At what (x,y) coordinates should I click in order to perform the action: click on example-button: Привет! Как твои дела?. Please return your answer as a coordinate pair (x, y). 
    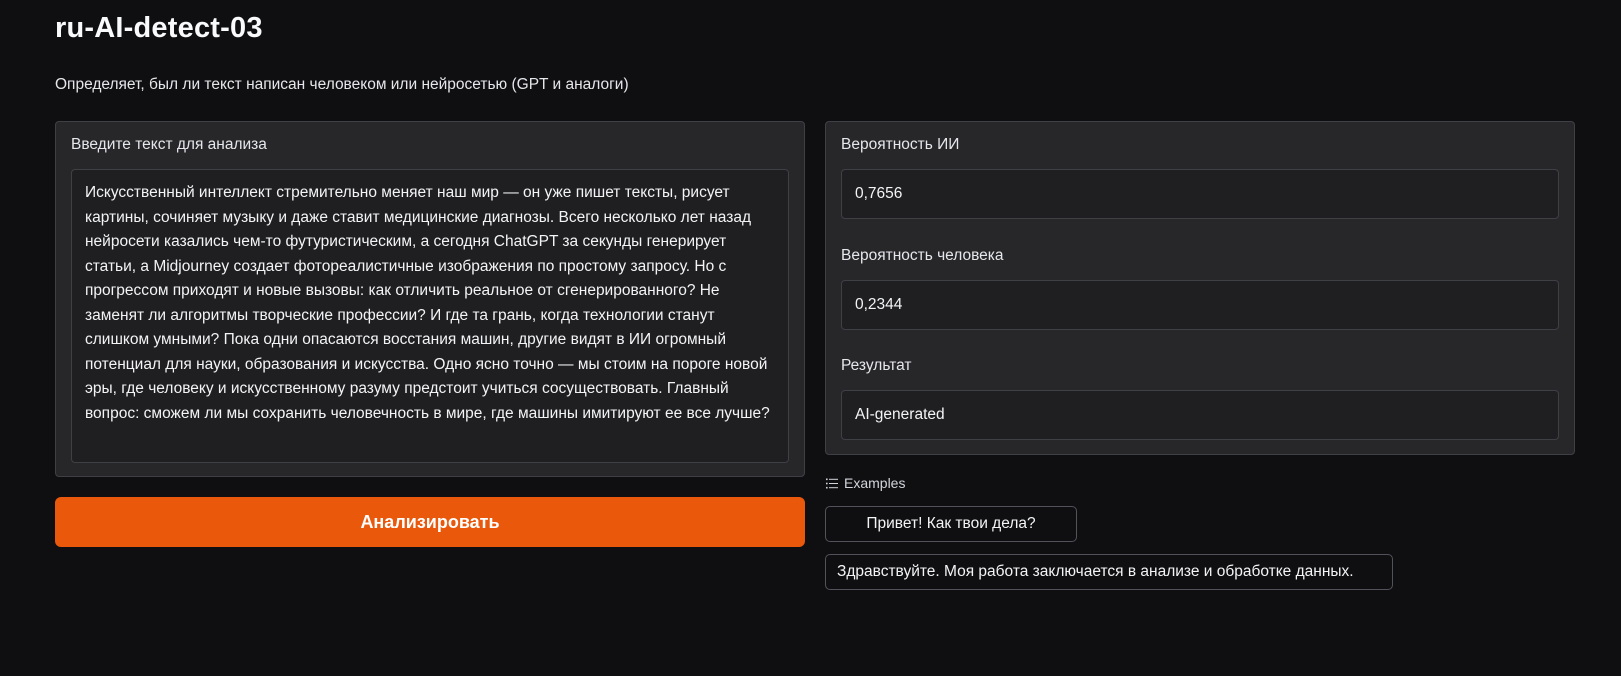
    Looking at the image, I should click on (951, 524).